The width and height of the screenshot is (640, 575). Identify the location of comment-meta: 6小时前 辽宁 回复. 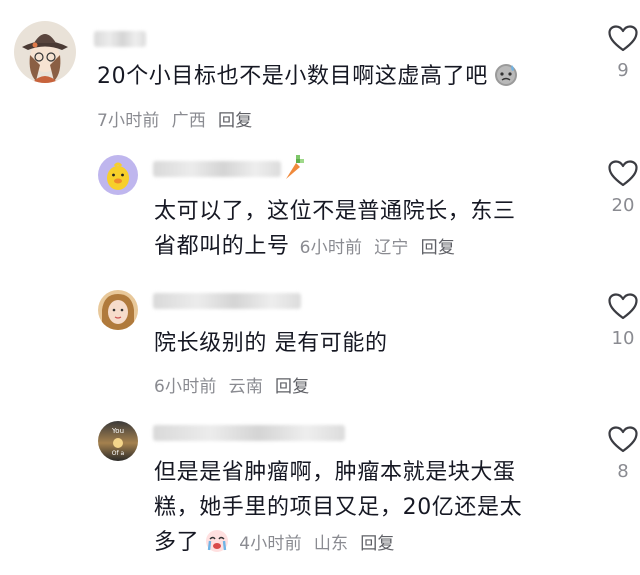
(383, 248).